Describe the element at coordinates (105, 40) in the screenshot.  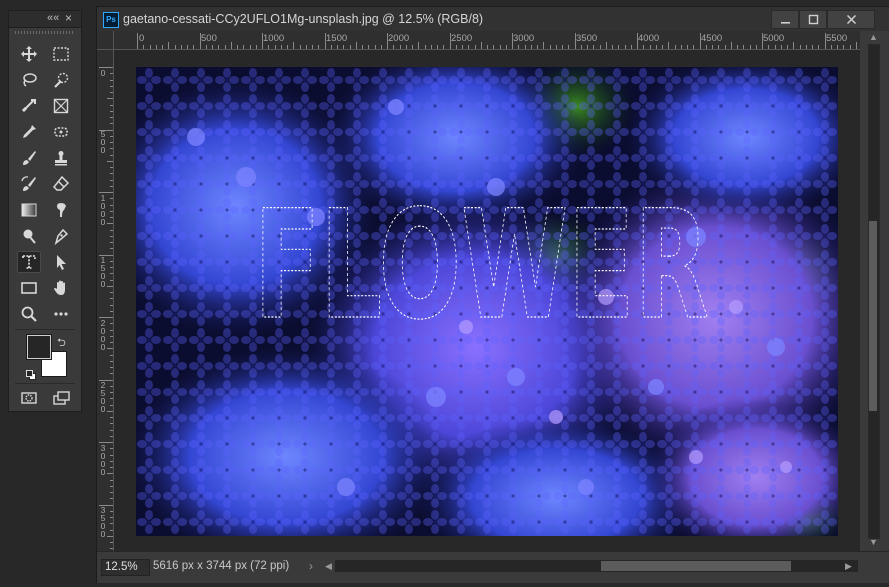
I see `ruler-origin` at that location.